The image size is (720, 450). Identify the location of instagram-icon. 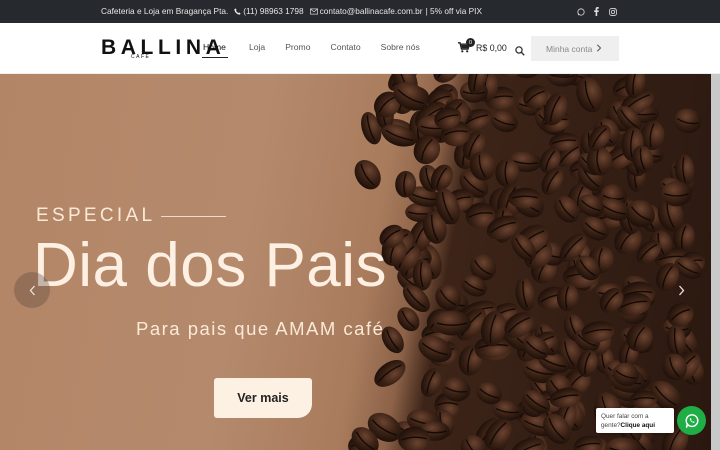
(612, 11).